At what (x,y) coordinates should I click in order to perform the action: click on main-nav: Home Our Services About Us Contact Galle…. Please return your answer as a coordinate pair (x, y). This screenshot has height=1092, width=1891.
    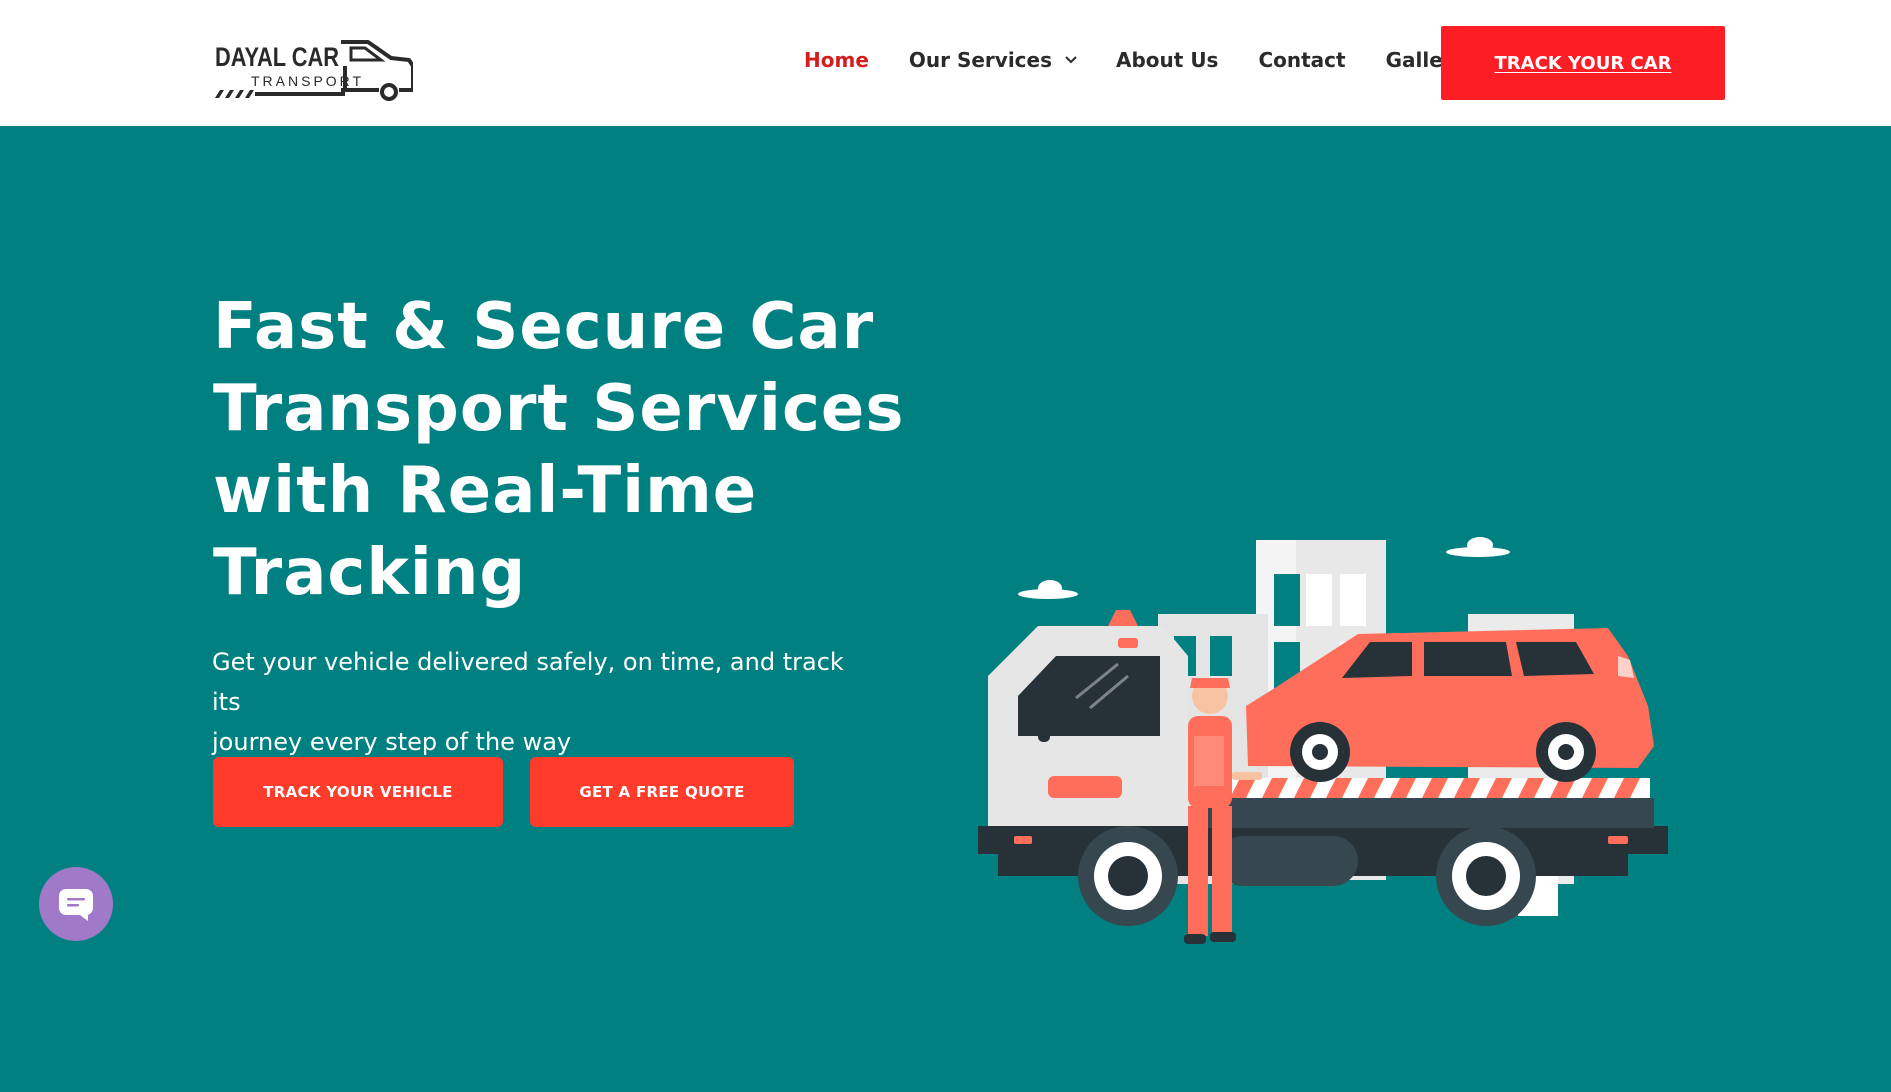
    Looking at the image, I should click on (1135, 60).